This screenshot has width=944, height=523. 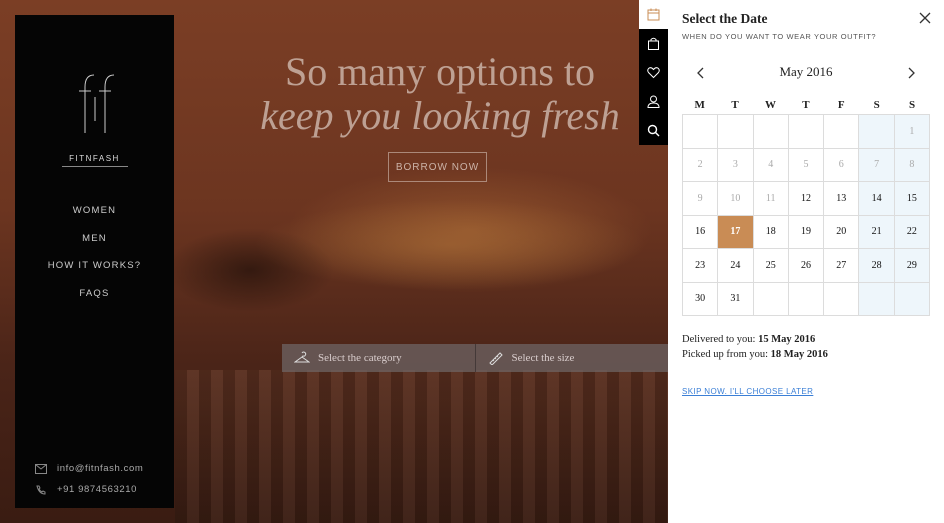 What do you see at coordinates (41, 468) in the screenshot?
I see `mail-icon` at bounding box center [41, 468].